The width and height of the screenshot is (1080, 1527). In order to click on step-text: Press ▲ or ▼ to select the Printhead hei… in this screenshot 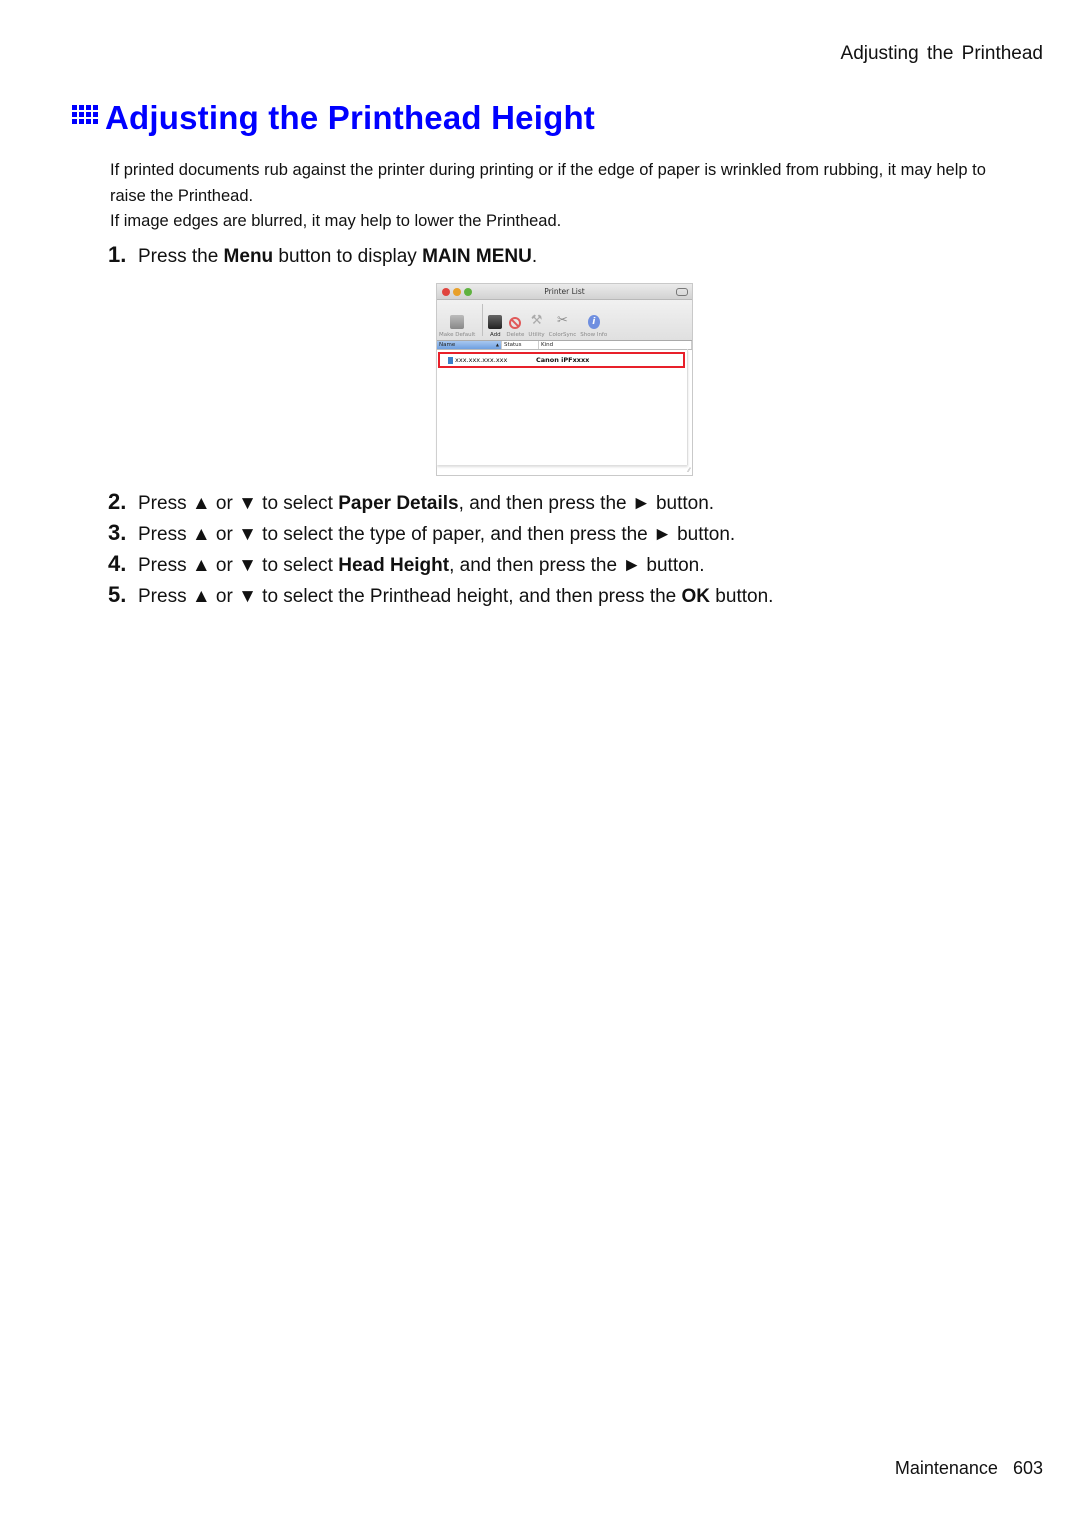, I will do `click(456, 596)`.